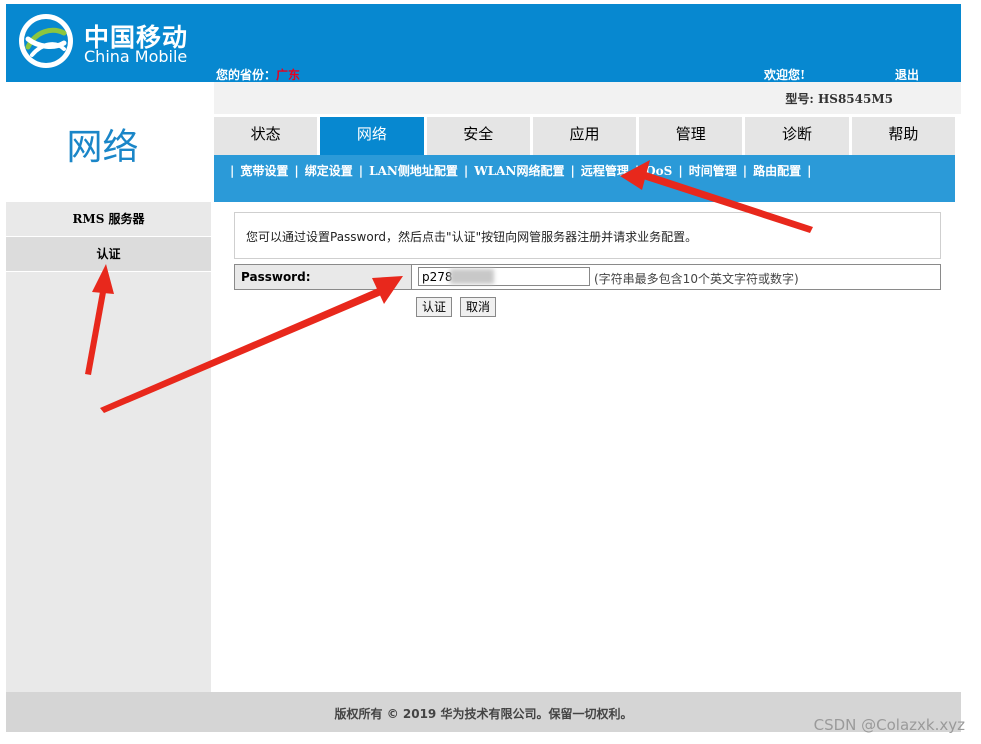  What do you see at coordinates (372, 136) in the screenshot?
I see `tab-network: 网络` at bounding box center [372, 136].